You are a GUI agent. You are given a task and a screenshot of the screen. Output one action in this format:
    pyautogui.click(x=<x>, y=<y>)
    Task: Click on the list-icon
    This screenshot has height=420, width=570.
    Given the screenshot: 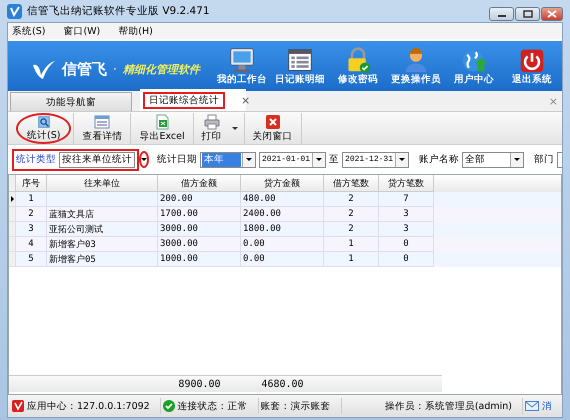 What is the action you would take?
    pyautogui.click(x=300, y=59)
    